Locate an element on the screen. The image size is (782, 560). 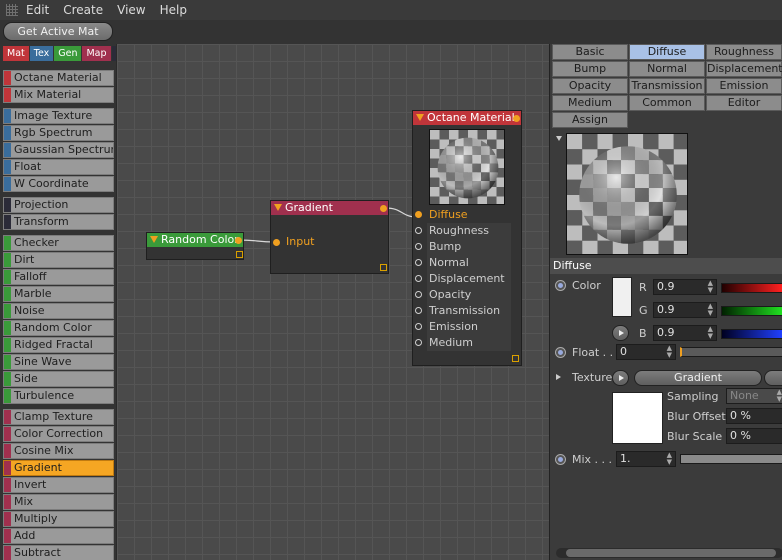
node-list-item: Cosine Mix is located at coordinates (58, 451).